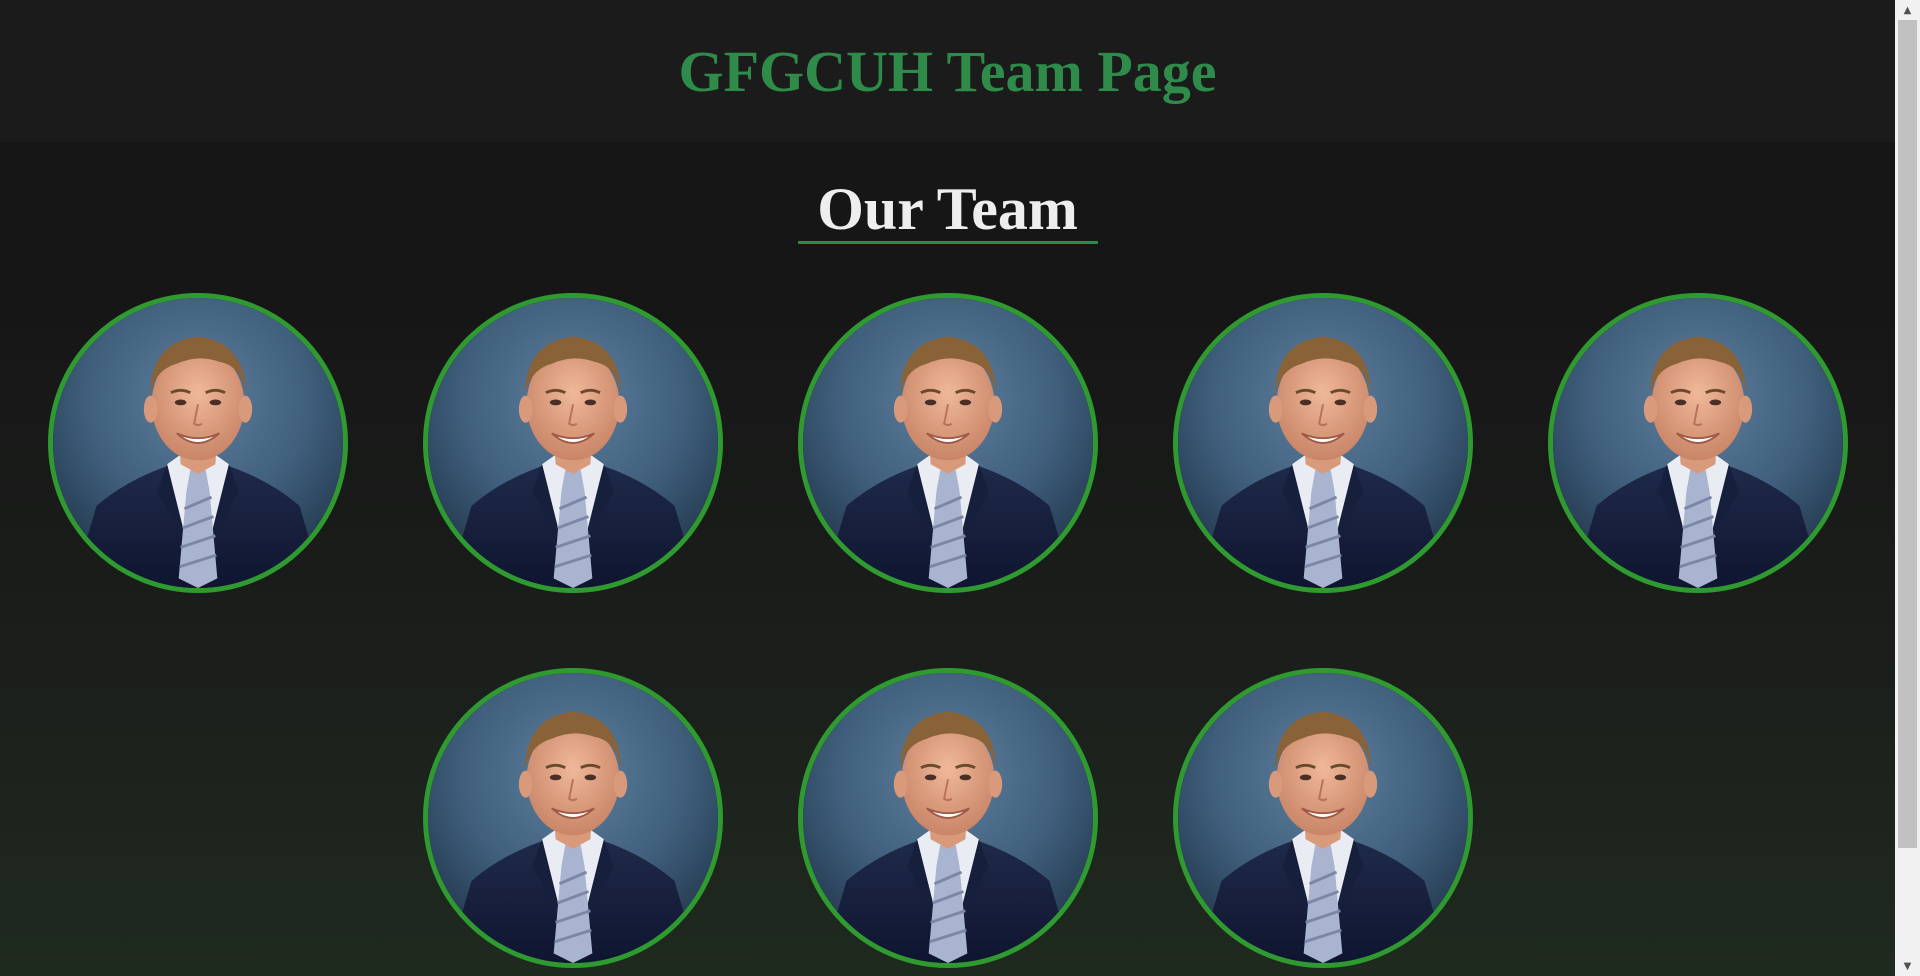  I want to click on scroll-down-arrow-icon: ▼, so click(1907, 966).